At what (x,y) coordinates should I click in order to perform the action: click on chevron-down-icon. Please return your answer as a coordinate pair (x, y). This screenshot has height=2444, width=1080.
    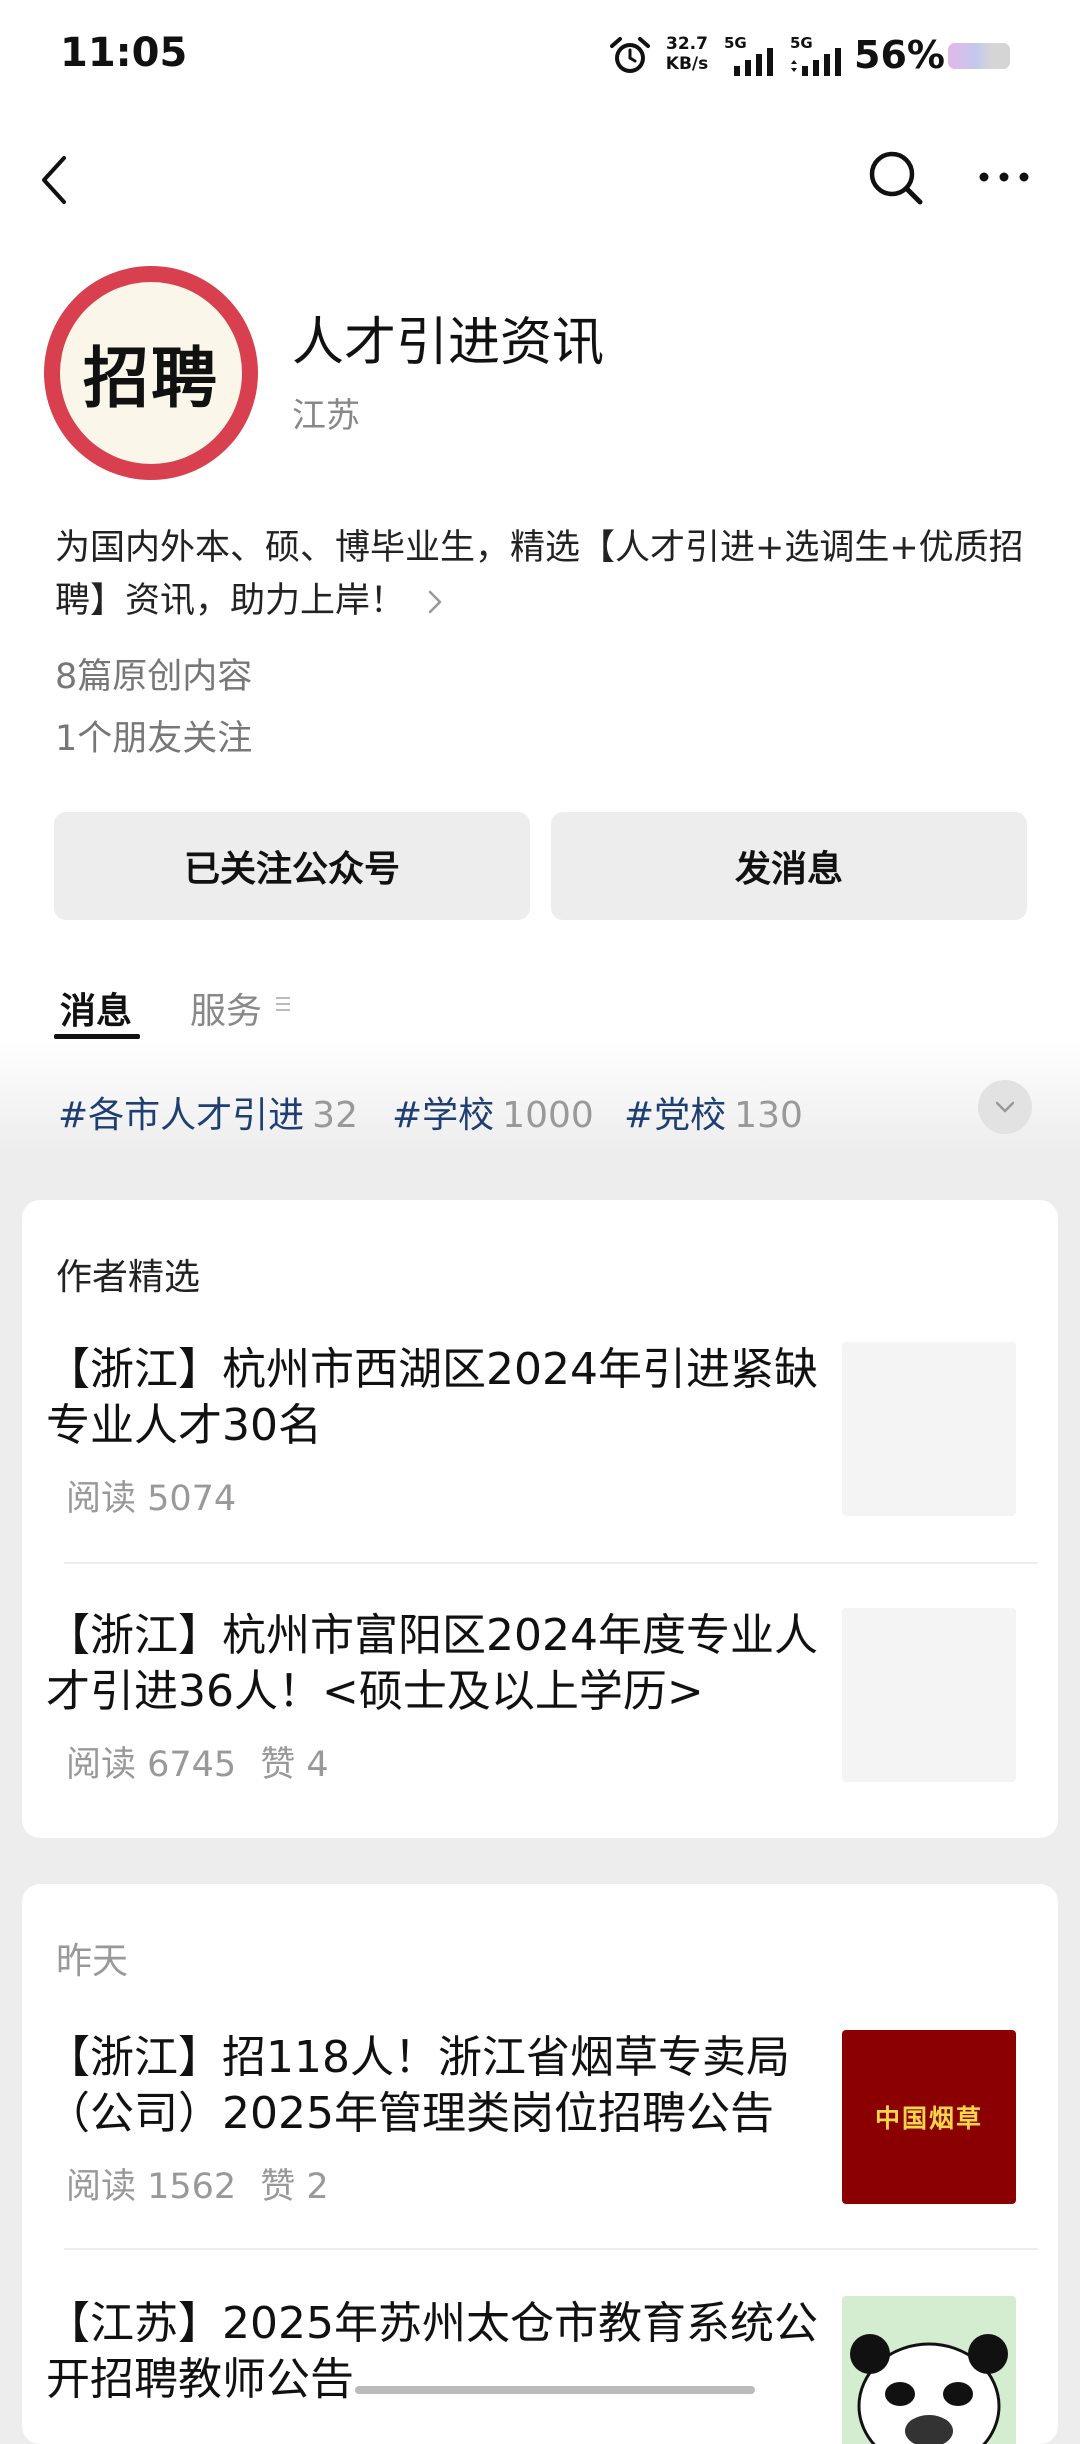
    Looking at the image, I should click on (1005, 1107).